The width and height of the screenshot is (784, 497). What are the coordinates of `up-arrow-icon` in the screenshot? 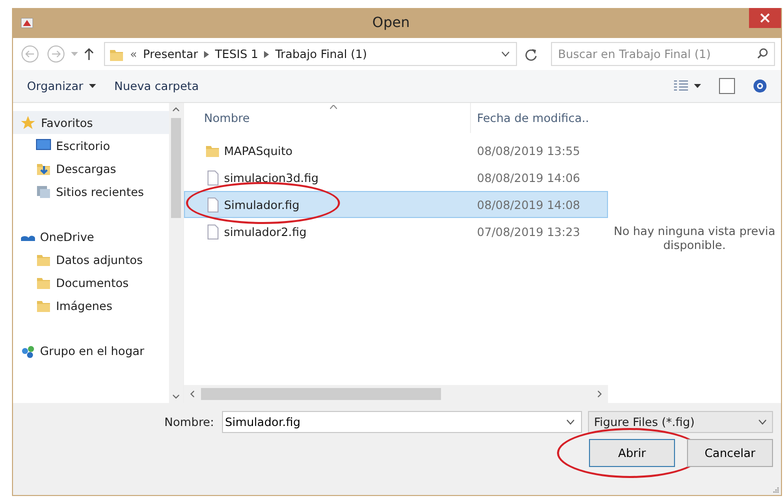 It's located at (89, 54).